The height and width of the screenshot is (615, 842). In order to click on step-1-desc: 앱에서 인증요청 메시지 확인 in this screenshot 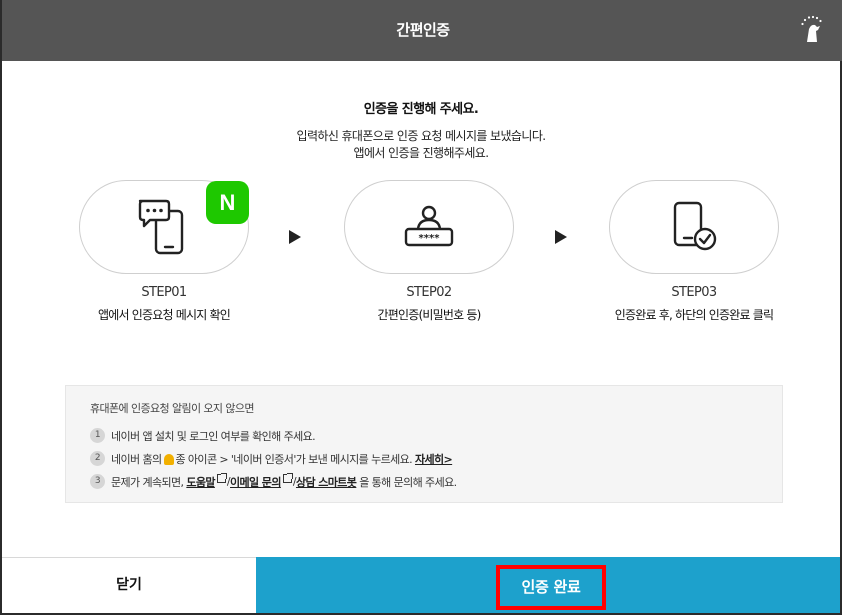, I will do `click(164, 315)`.